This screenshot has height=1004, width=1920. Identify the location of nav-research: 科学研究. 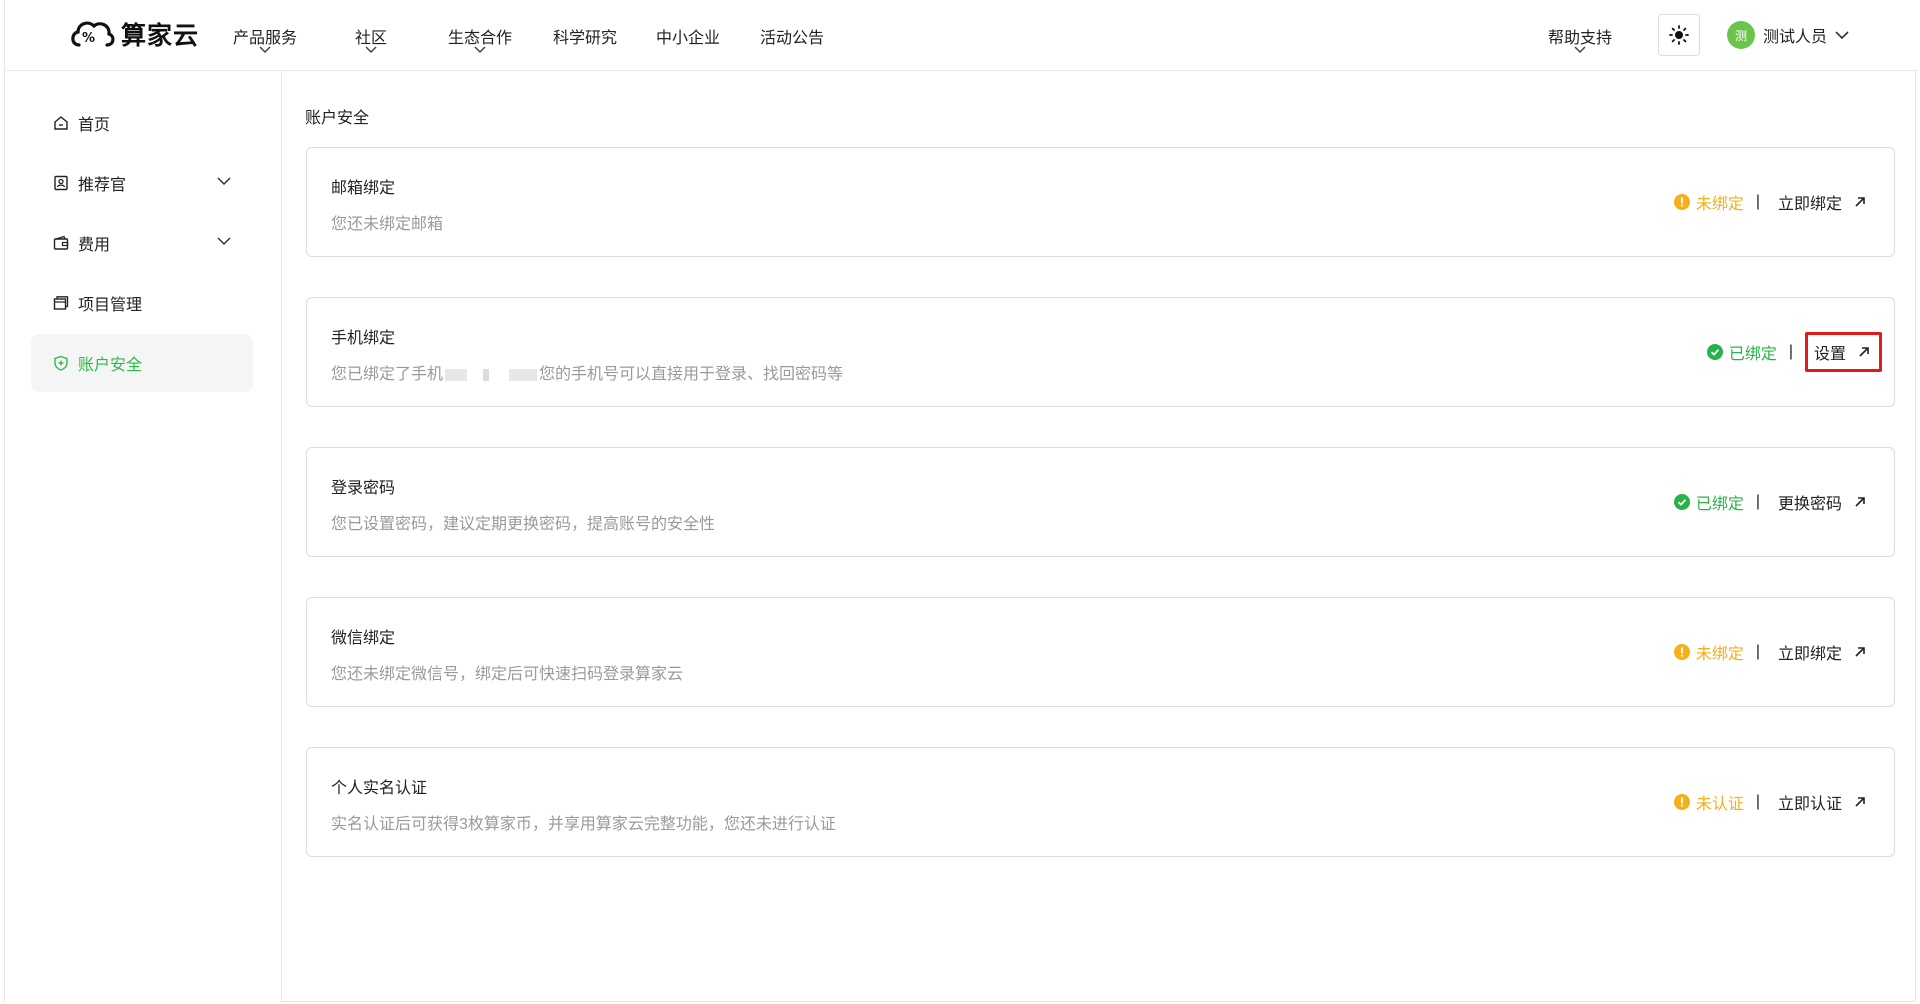
(585, 35).